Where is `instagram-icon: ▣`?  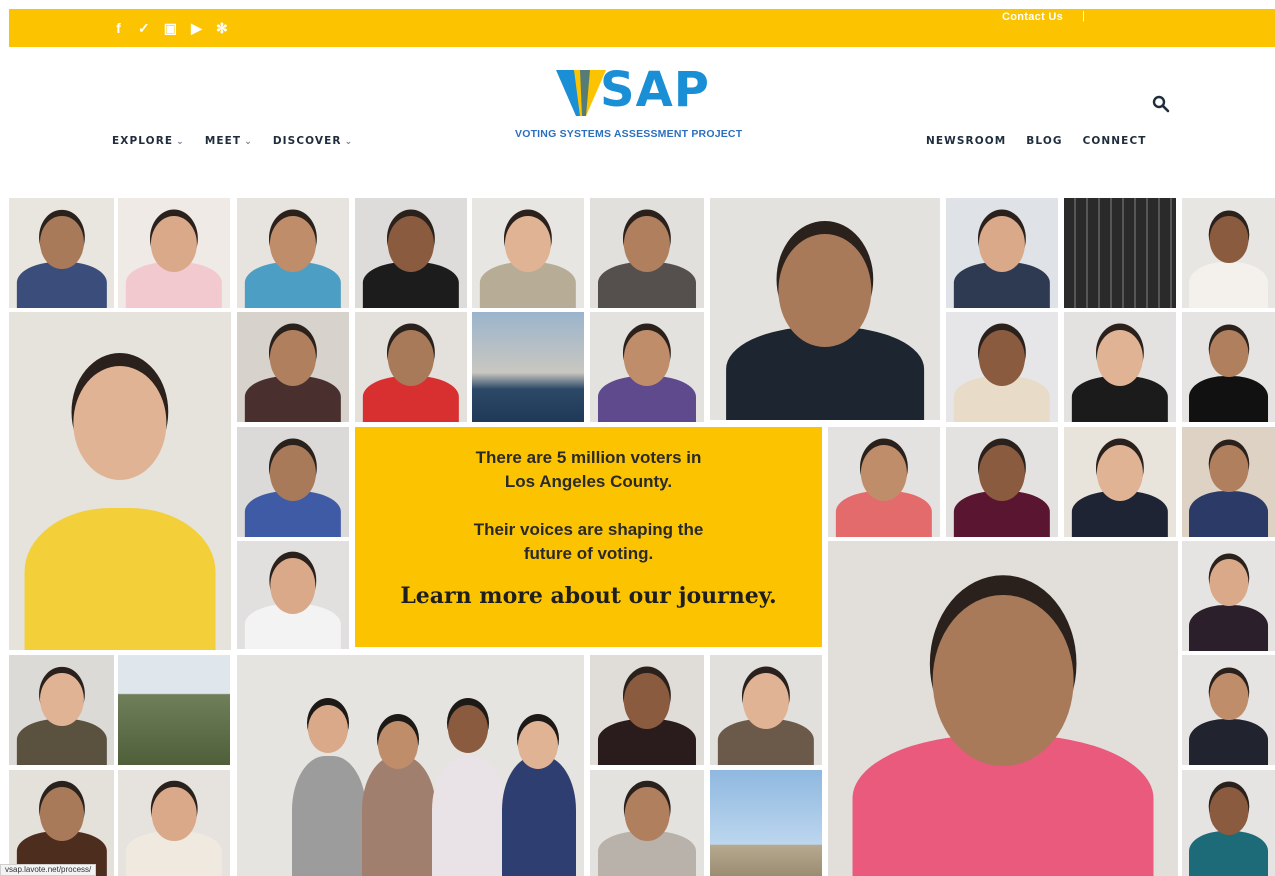
instagram-icon: ▣ is located at coordinates (170, 28).